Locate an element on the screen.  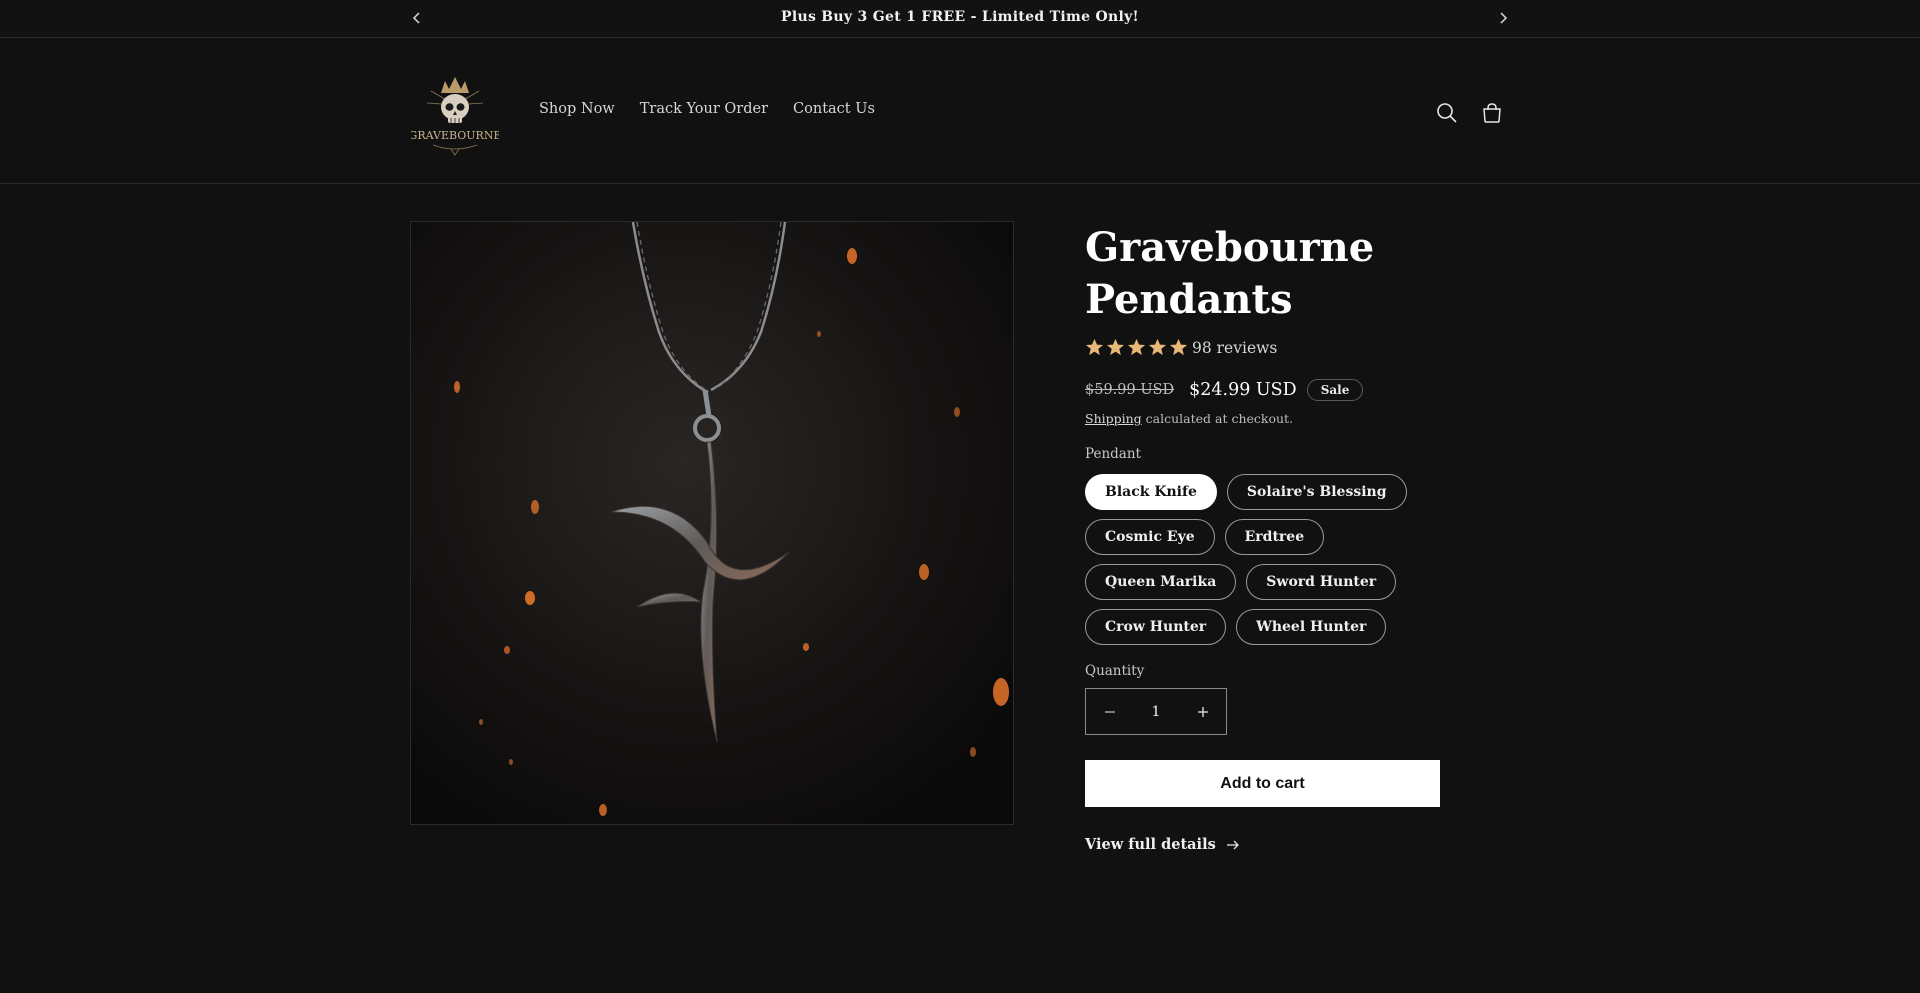
increase-quantity-button is located at coordinates (1202, 711).